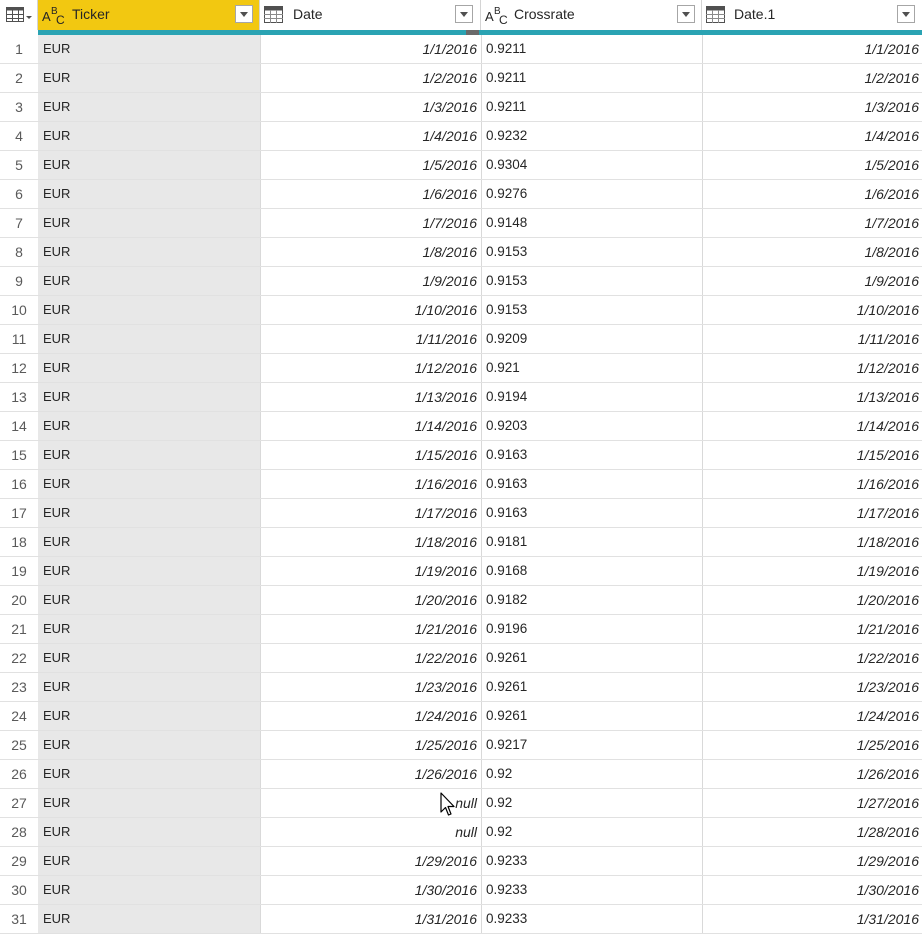 The height and width of the screenshot is (934, 922). What do you see at coordinates (812, 629) in the screenshot?
I see `cell-date1: 1/21/2016` at bounding box center [812, 629].